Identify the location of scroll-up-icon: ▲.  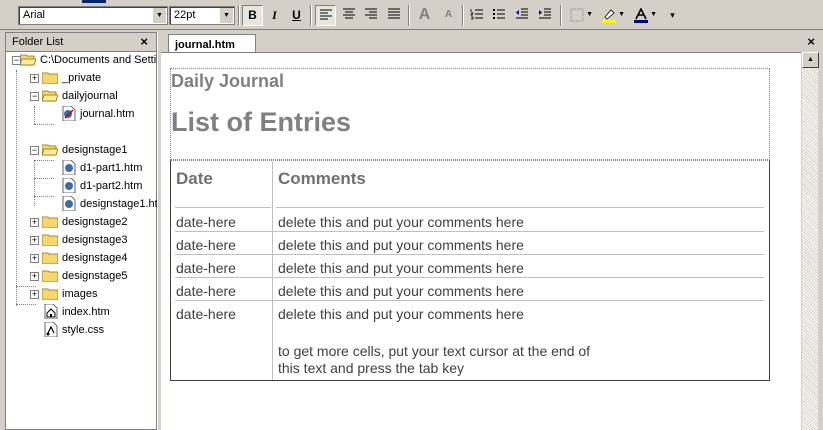
(810, 60).